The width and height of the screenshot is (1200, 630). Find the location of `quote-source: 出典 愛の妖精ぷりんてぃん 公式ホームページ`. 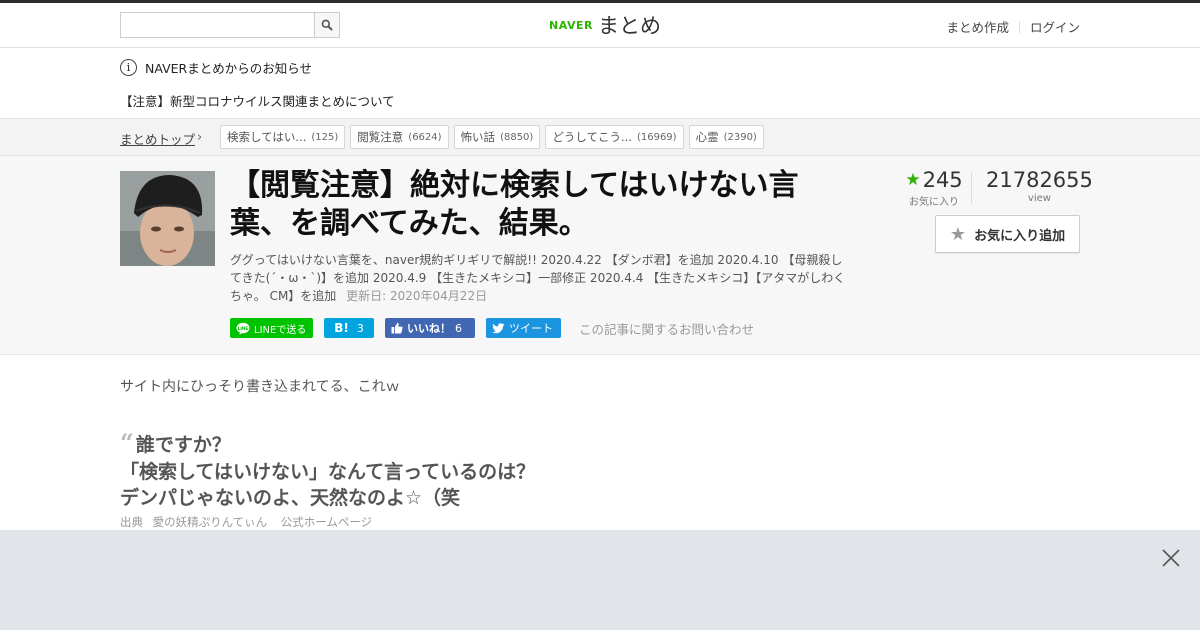

quote-source: 出典 愛の妖精ぷりんてぃん 公式ホームページ is located at coordinates (246, 522).